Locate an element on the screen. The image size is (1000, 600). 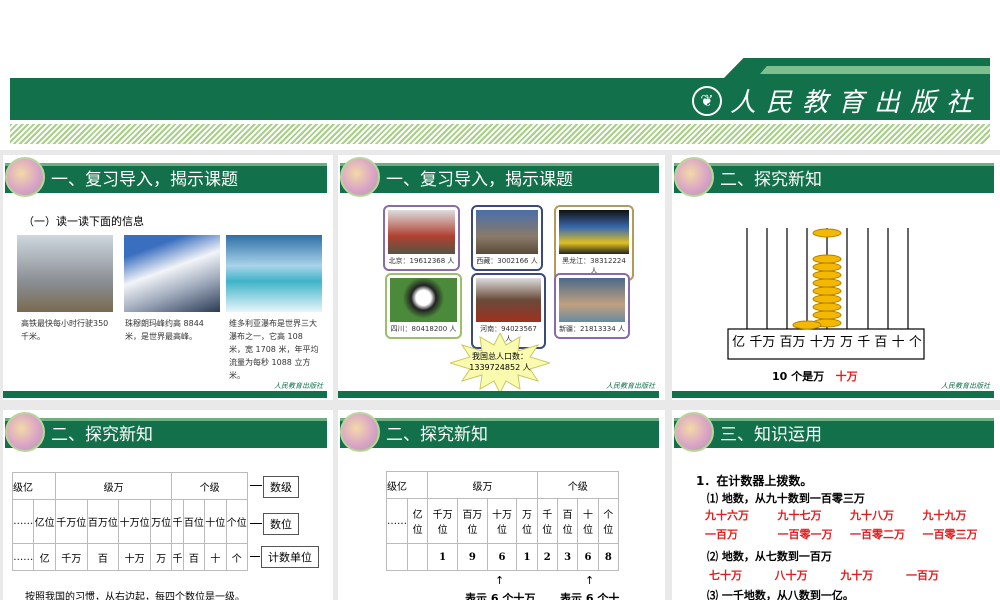
note-hundred-thousands: 表示 6 个十万 is located at coordinates (500, 596).